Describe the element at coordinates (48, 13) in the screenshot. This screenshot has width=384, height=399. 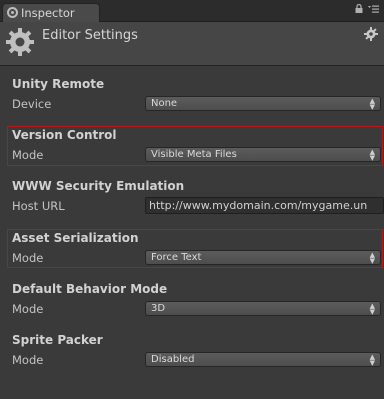
I see `tab-label: Inspector` at that location.